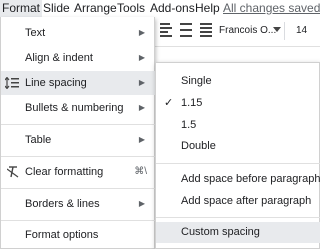 This screenshot has width=320, height=249. I want to click on format-menu-align-indent: Align & indent ▶, so click(78, 58).